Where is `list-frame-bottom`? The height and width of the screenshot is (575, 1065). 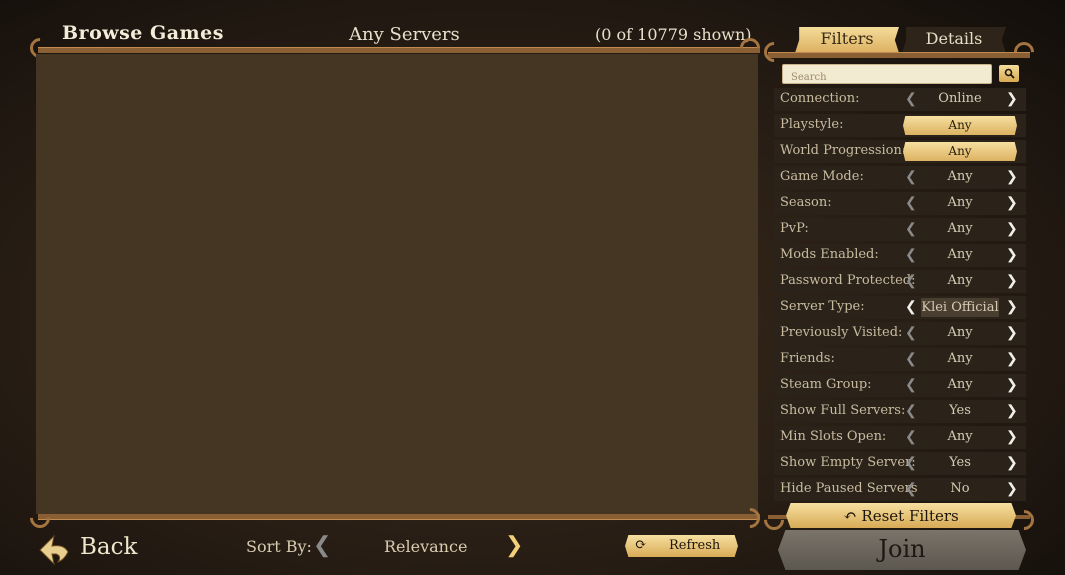
list-frame-bottom is located at coordinates (399, 517).